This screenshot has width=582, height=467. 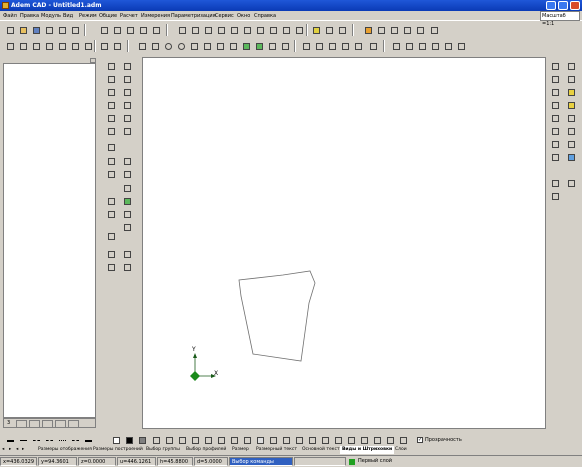 I want to click on menu-edit: Правка, so click(x=29, y=16).